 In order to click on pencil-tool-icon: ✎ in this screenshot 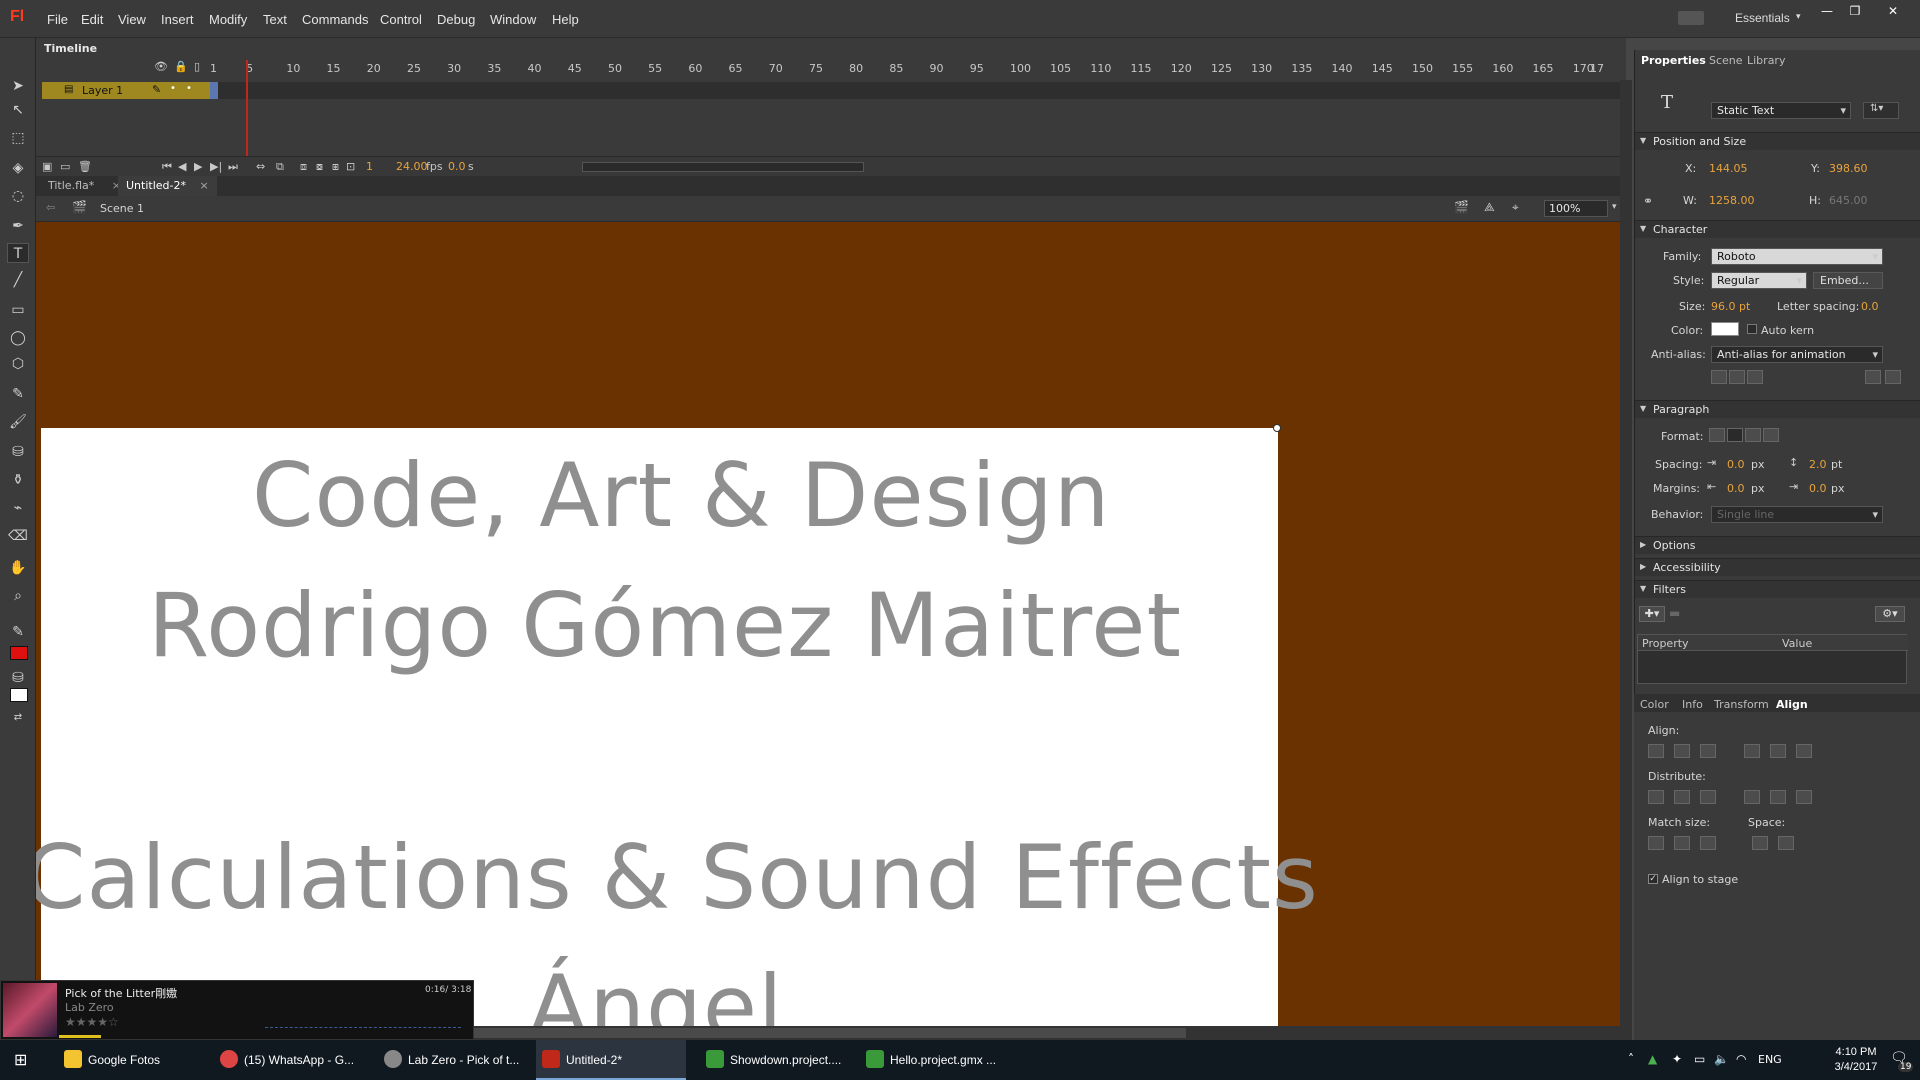, I will do `click(18, 394)`.